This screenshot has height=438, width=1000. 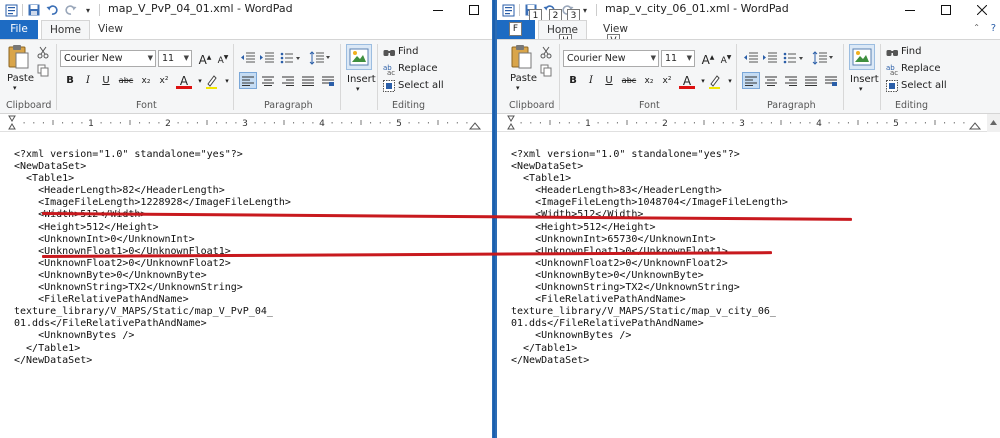 What do you see at coordinates (308, 80) in the screenshot?
I see `justify-icon` at bounding box center [308, 80].